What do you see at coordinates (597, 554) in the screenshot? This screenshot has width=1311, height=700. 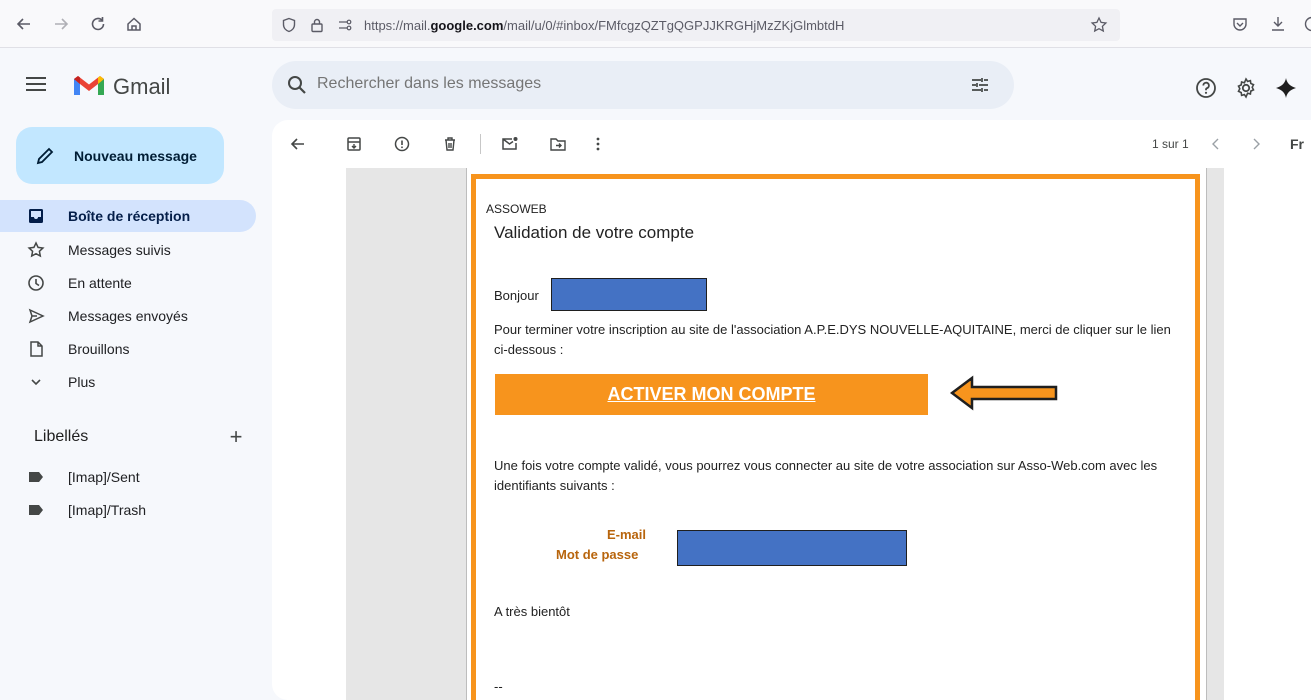 I see `password-credential-label: Mot de passe` at bounding box center [597, 554].